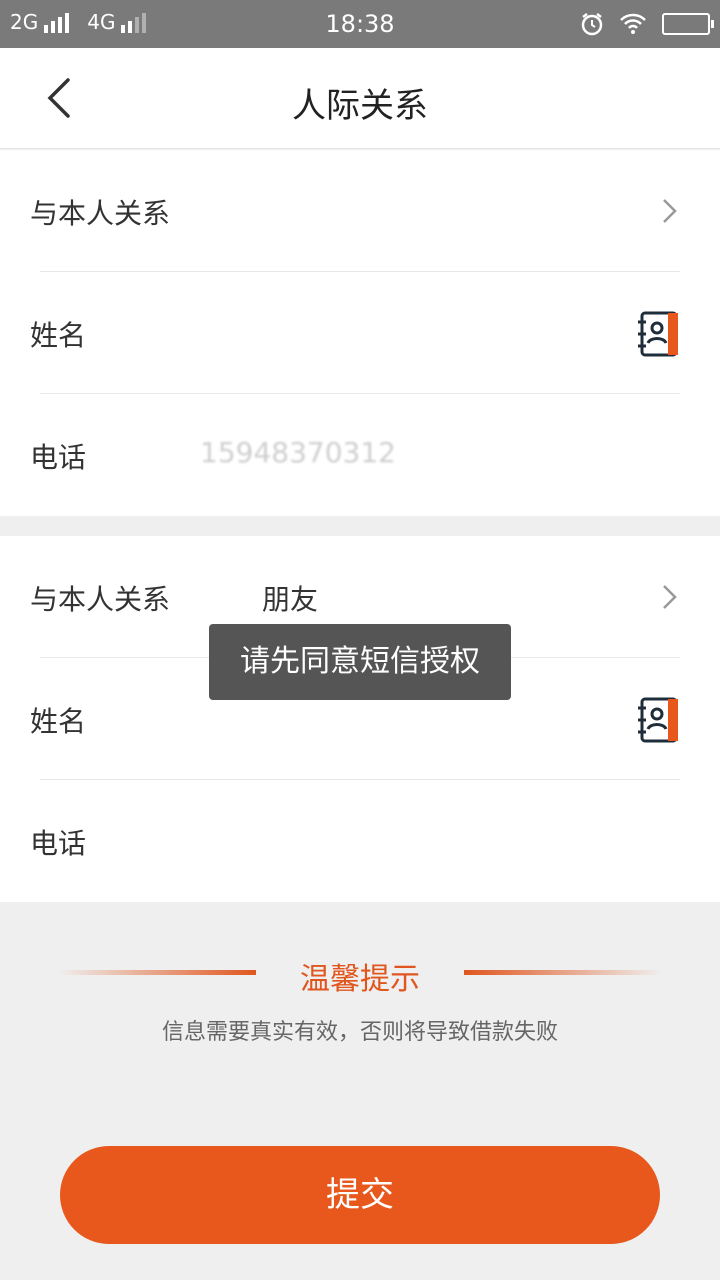 The width and height of the screenshot is (720, 1280). I want to click on relation-row-1: 与本人关系, so click(360, 211).